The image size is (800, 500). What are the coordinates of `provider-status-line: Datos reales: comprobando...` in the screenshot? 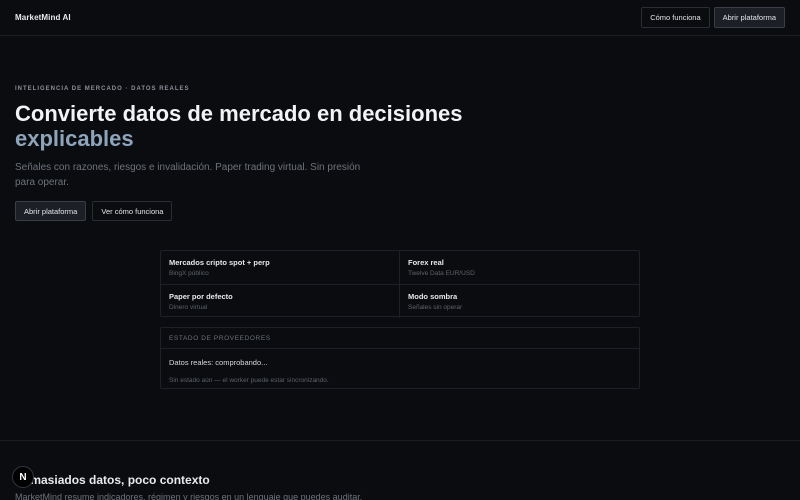 It's located at (218, 362).